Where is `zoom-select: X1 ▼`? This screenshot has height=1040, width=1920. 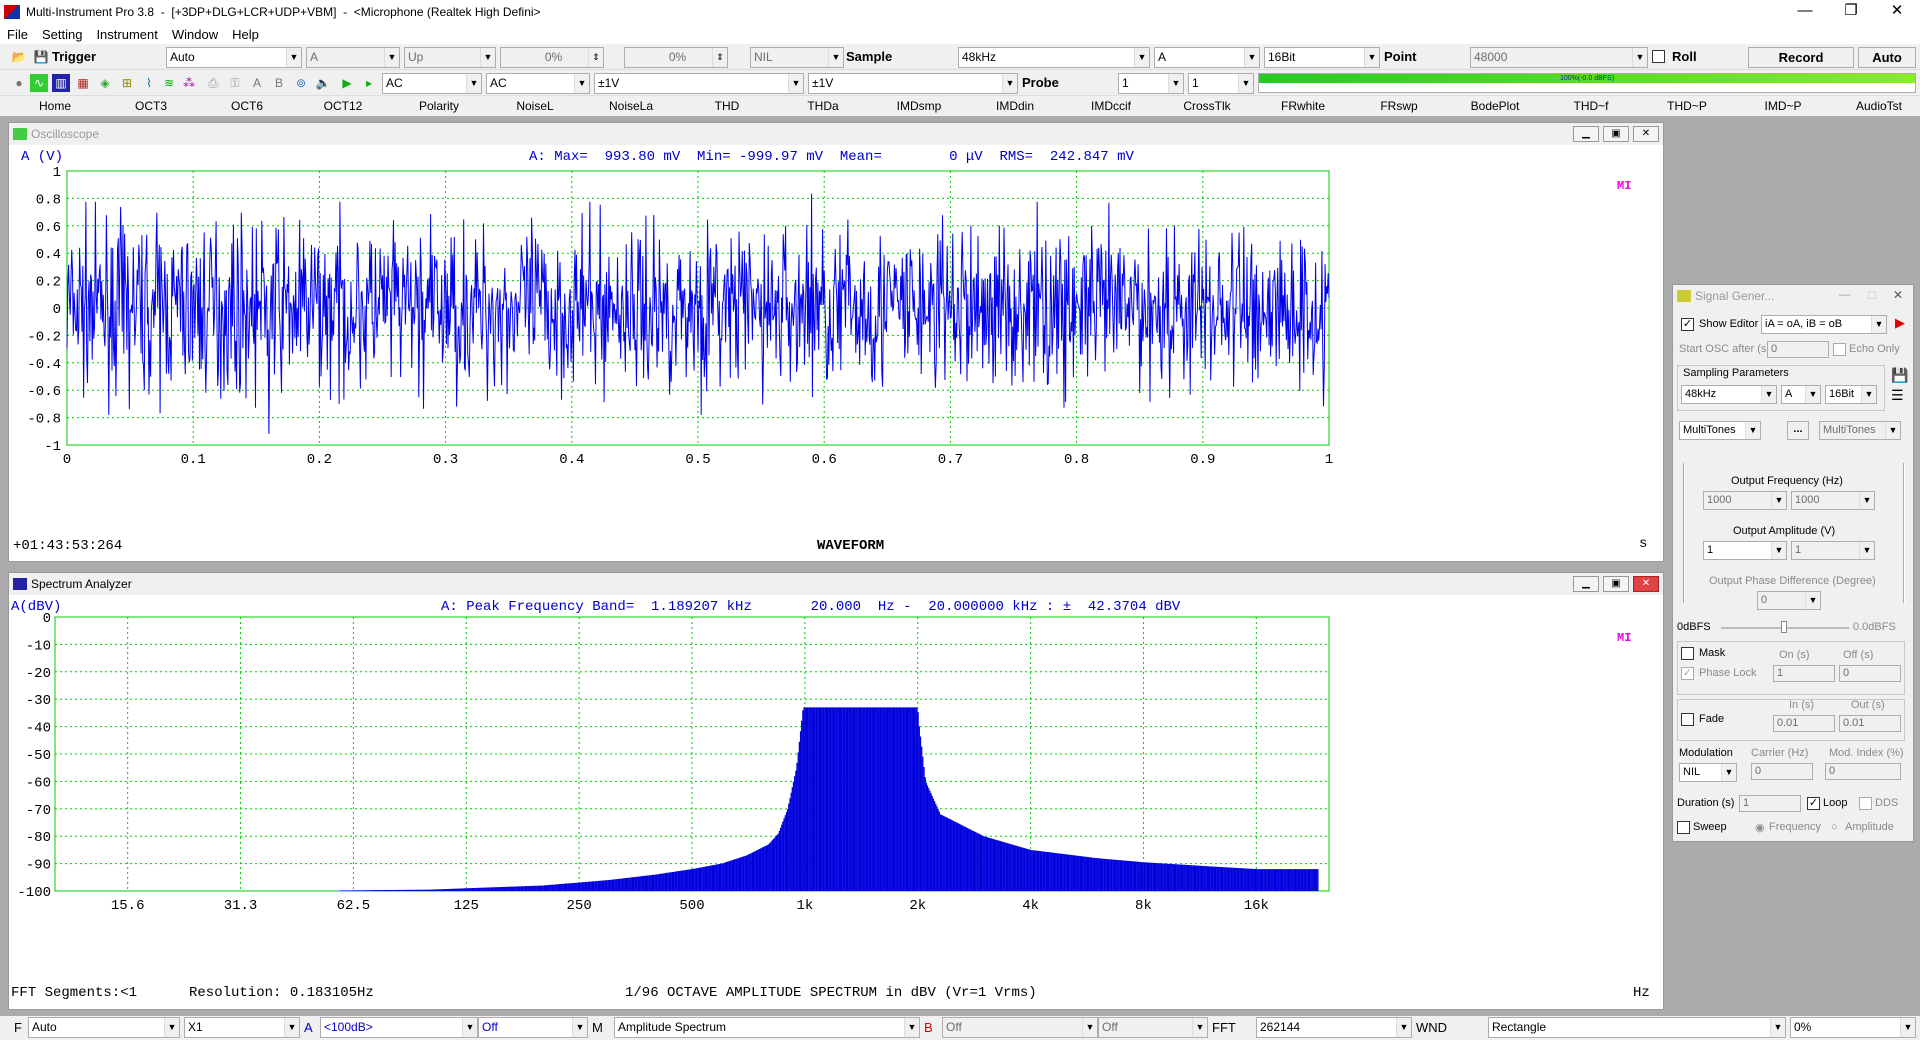
zoom-select: X1 ▼ is located at coordinates (242, 1027).